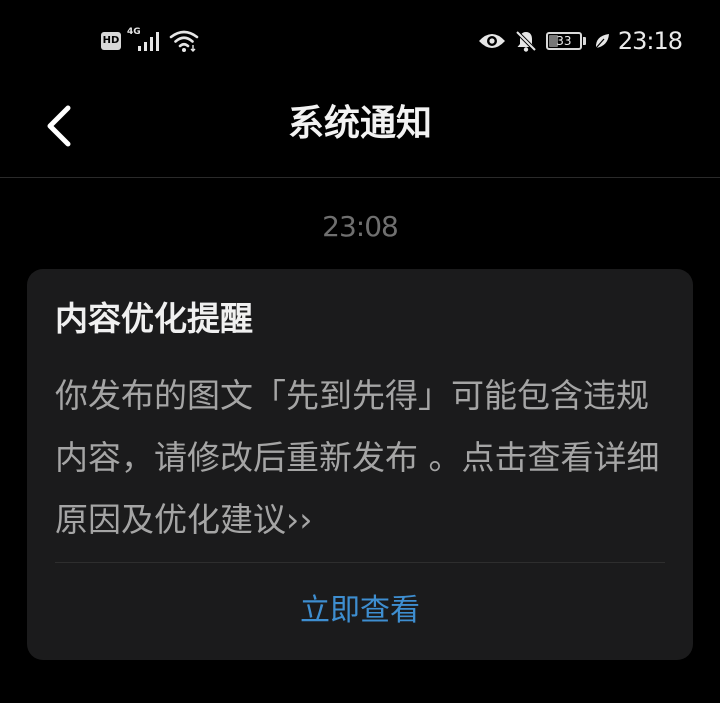 The image size is (720, 703). I want to click on wifi-icon, so click(184, 41).